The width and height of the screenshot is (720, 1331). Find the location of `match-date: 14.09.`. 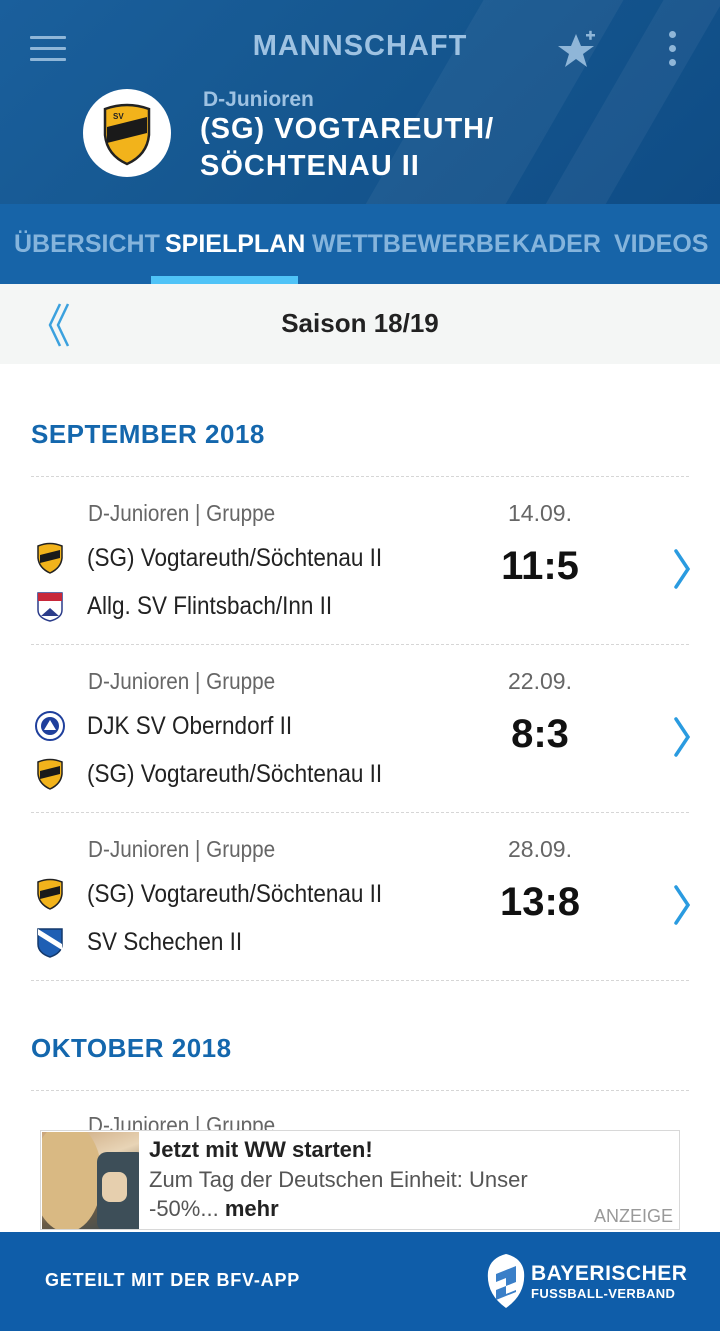

match-date: 14.09. is located at coordinates (540, 513).